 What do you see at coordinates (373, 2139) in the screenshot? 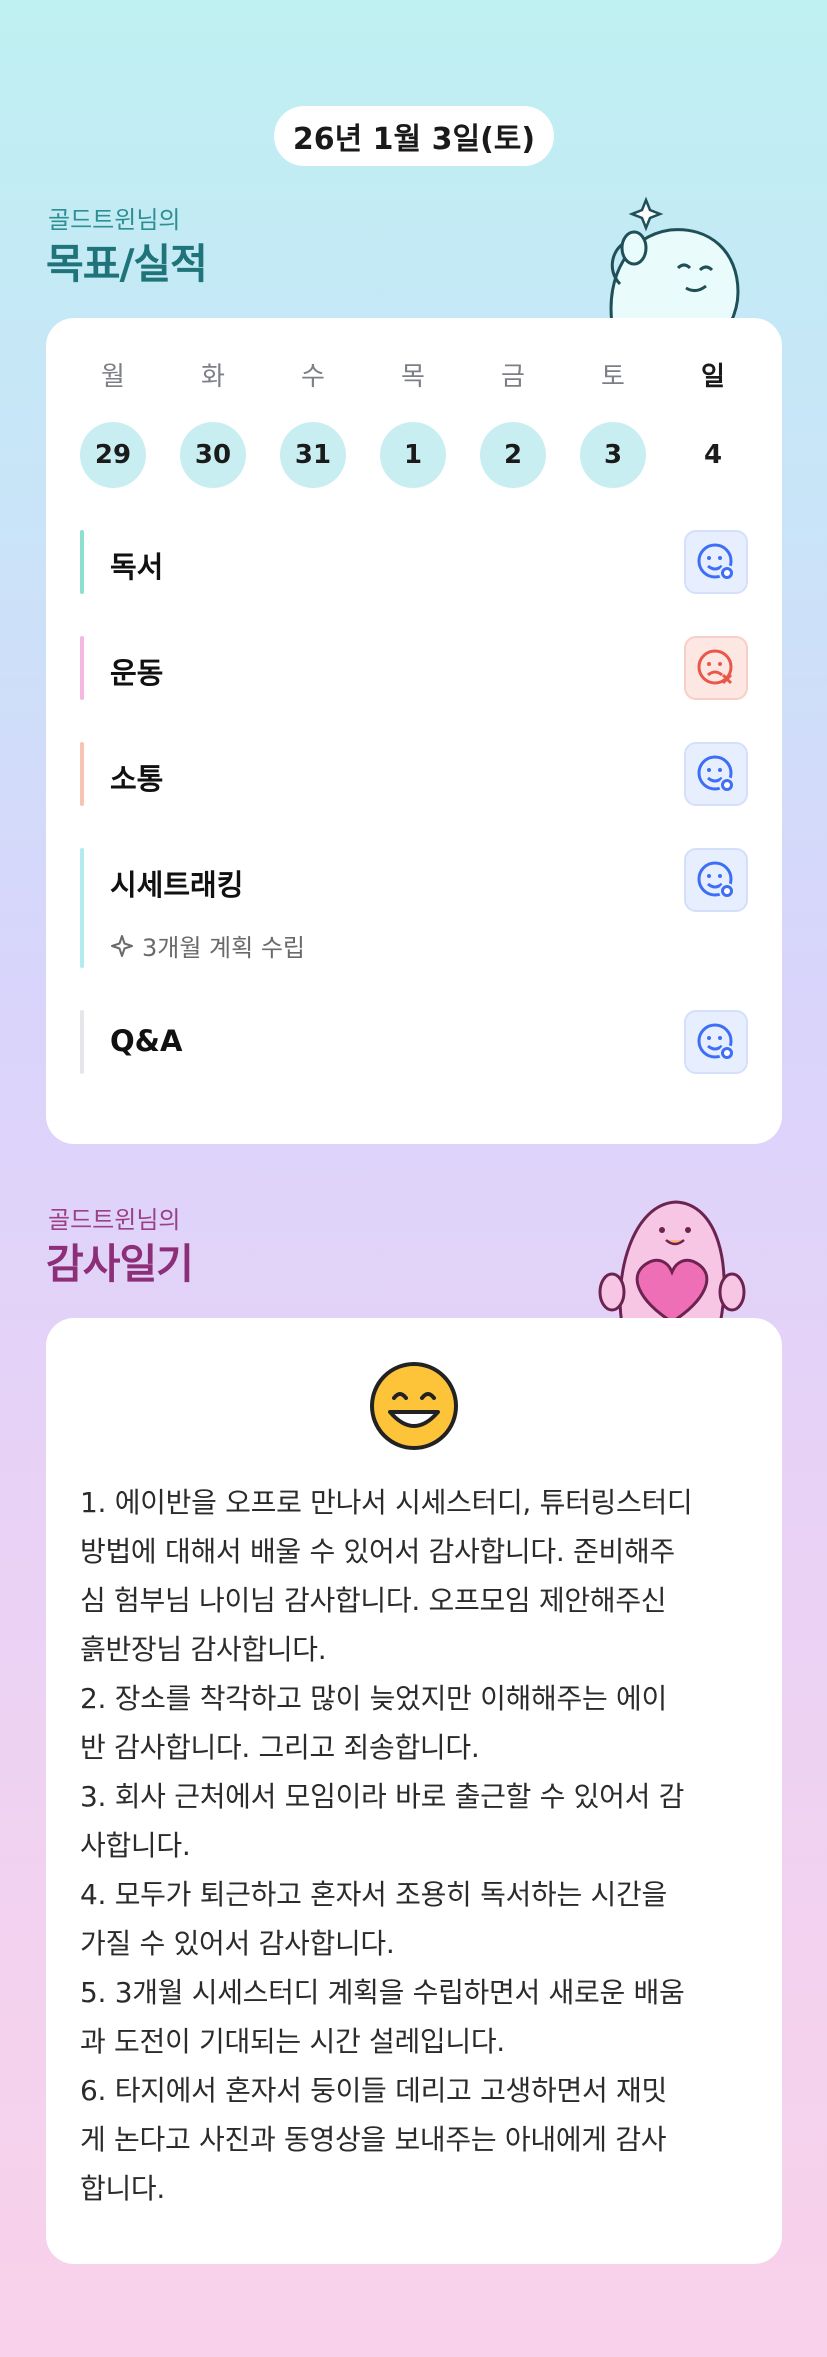
I see `diary-line: 게 논다고 사진과 동영상을 보내주는 아내에게 감사` at bounding box center [373, 2139].